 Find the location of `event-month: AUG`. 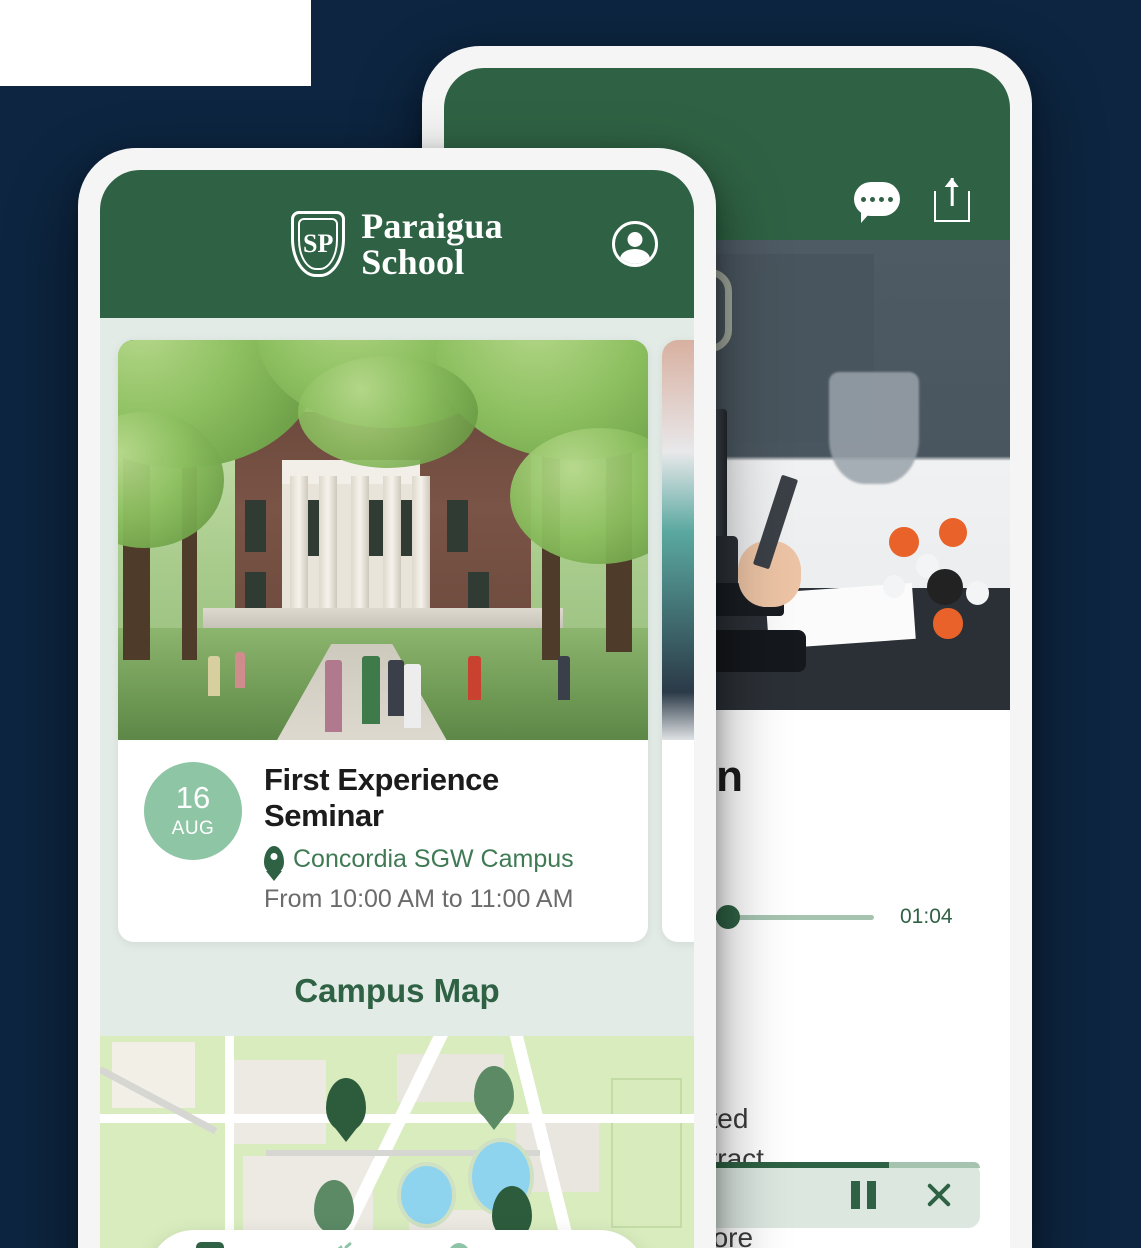

event-month: AUG is located at coordinates (193, 828).